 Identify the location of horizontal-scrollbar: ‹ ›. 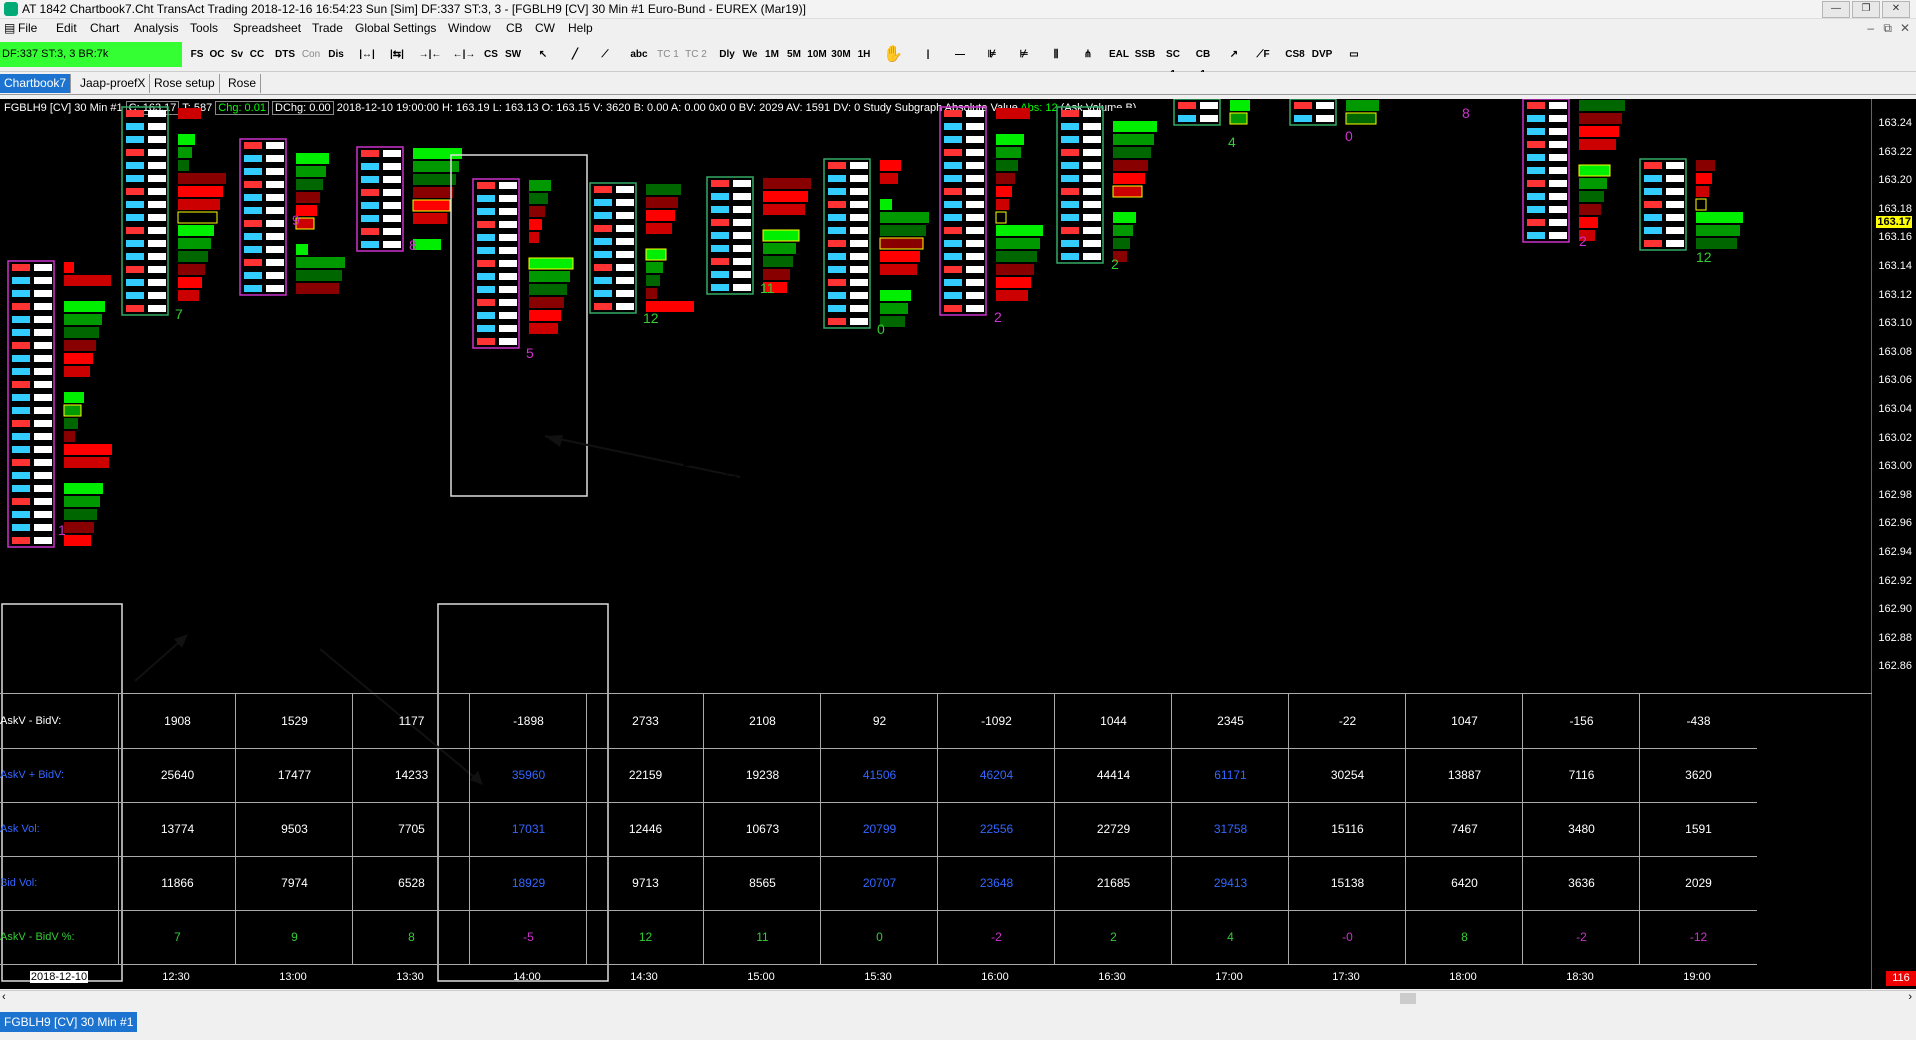
(958, 998).